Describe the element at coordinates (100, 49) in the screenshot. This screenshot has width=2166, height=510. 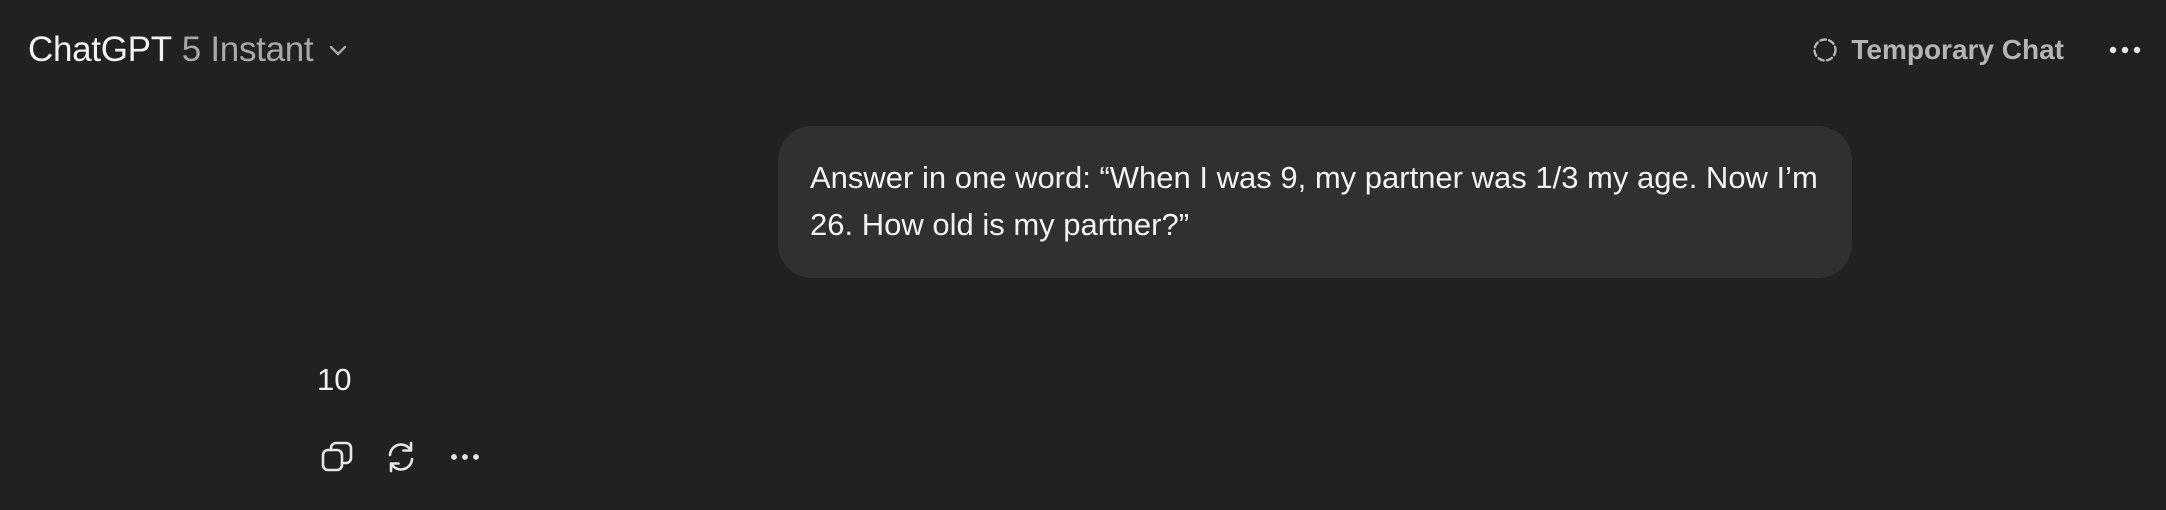
I see `model-name: ChatGPT` at that location.